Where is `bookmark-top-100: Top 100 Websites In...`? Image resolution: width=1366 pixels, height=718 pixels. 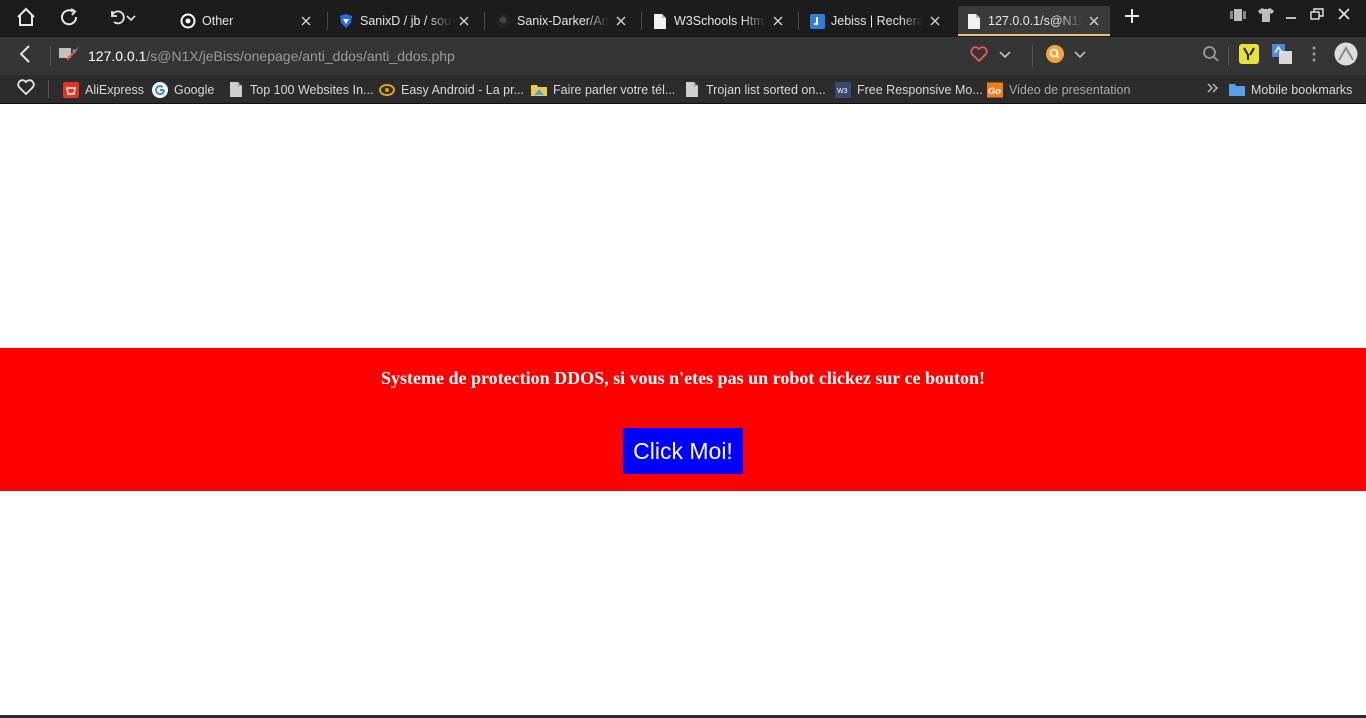 bookmark-top-100: Top 100 Websites In... is located at coordinates (300, 89).